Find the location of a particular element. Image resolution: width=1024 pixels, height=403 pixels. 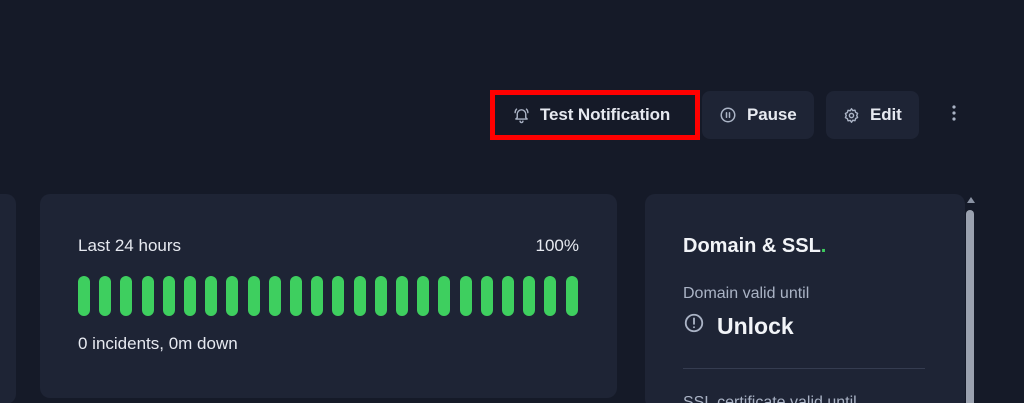

domain-ssl-title-text: Domain & SSL is located at coordinates (752, 246).